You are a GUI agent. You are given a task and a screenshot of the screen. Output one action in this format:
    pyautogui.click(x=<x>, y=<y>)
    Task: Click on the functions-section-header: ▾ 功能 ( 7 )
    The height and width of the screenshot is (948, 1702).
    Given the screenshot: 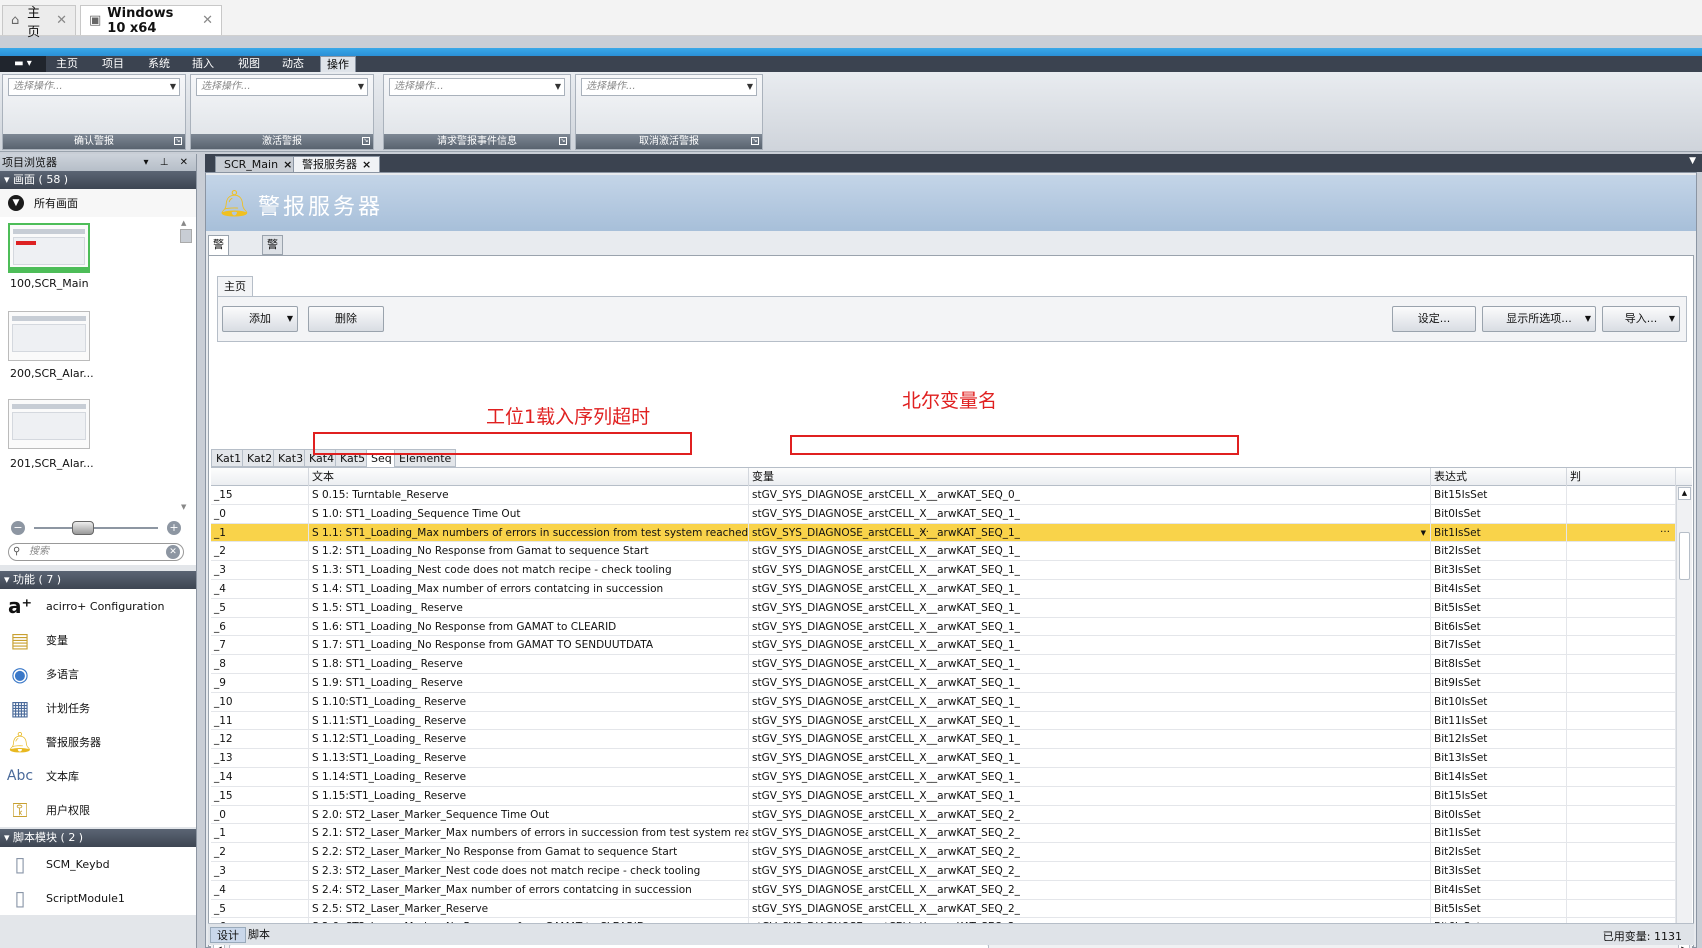 What is the action you would take?
    pyautogui.click(x=98, y=580)
    